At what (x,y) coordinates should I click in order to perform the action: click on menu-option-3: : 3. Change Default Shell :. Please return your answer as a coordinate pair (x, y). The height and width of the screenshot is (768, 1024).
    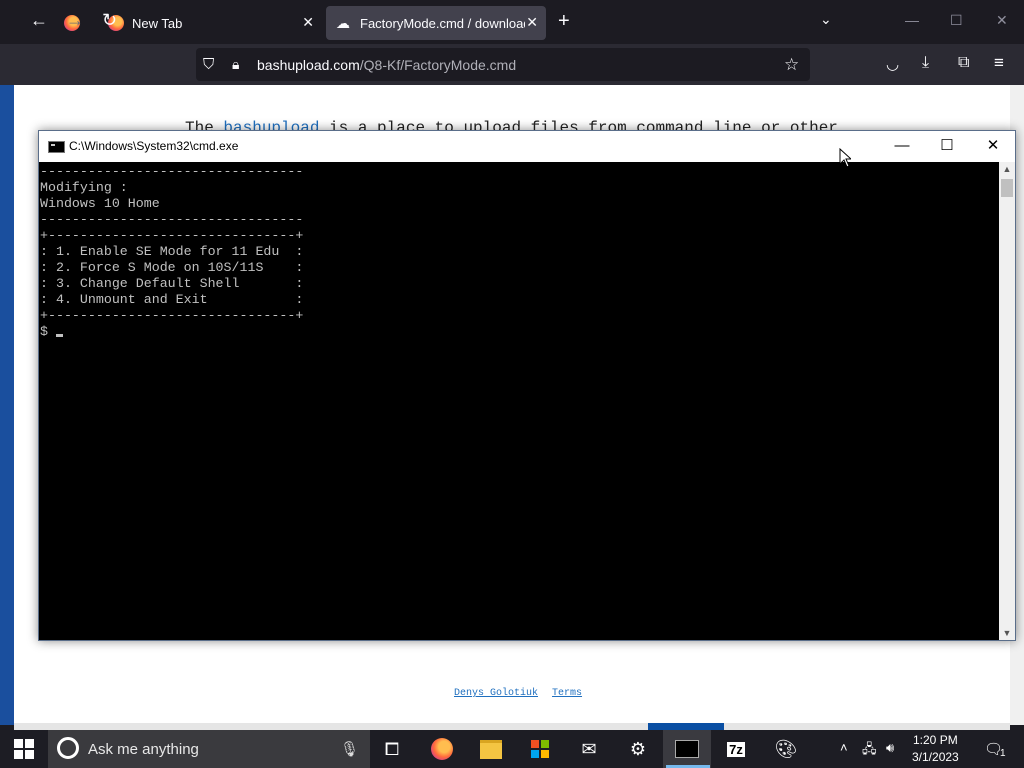
    Looking at the image, I should click on (172, 283).